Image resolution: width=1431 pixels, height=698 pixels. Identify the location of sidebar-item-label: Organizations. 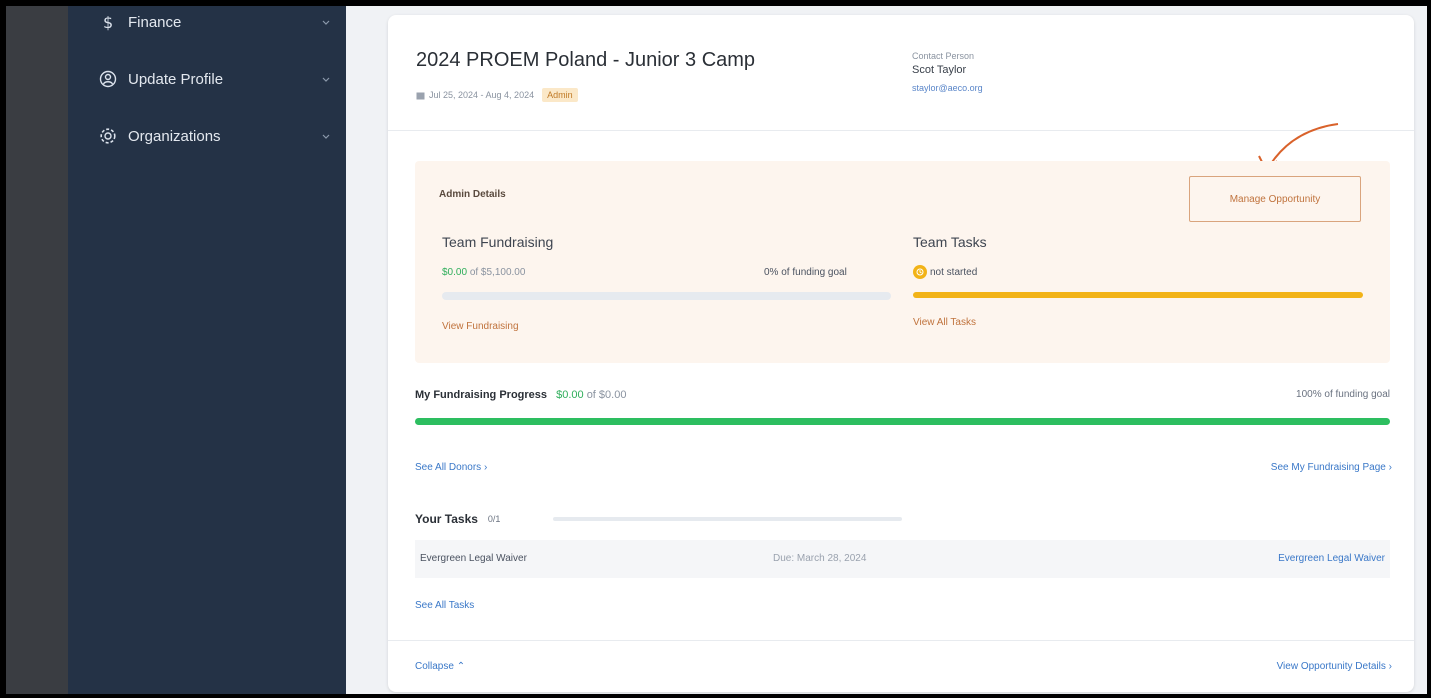
(174, 136).